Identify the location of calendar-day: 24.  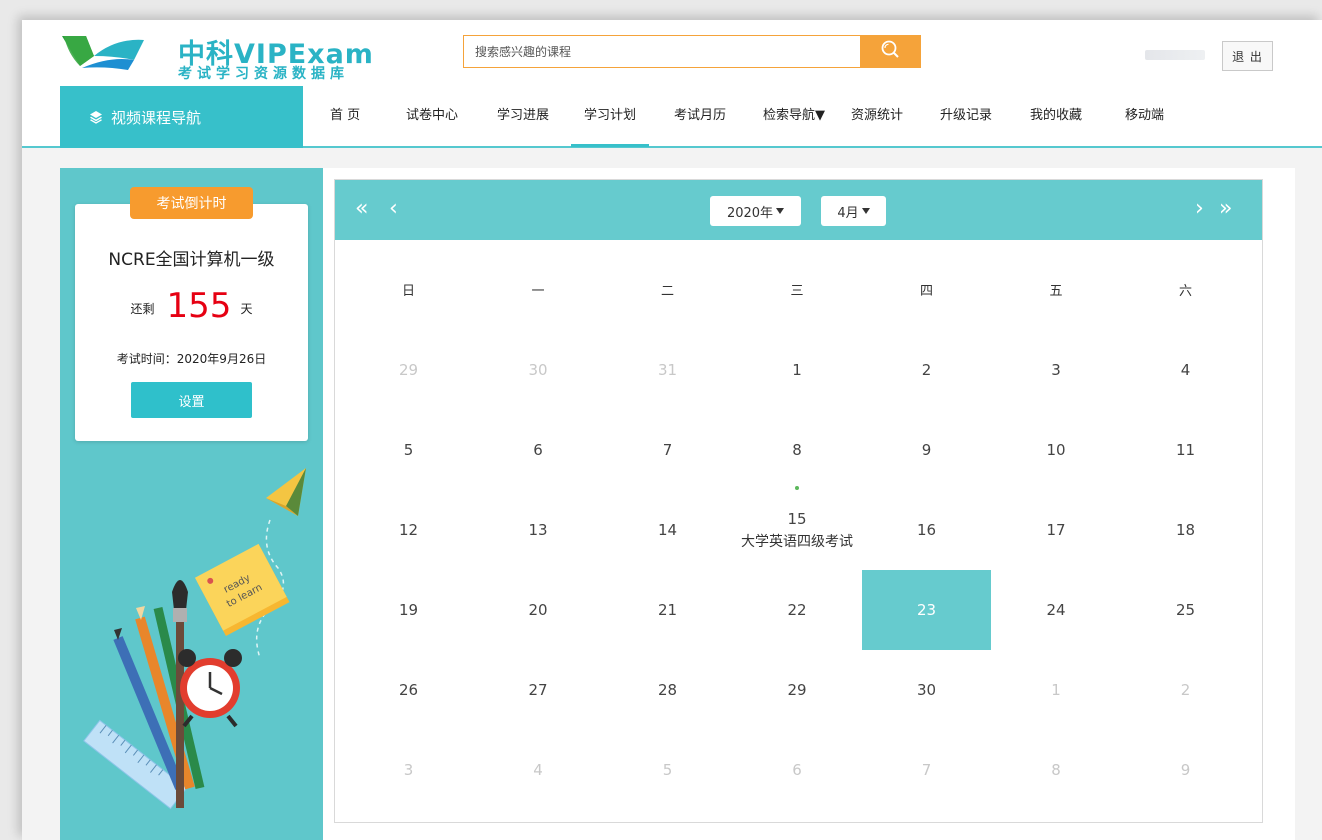
(1056, 610).